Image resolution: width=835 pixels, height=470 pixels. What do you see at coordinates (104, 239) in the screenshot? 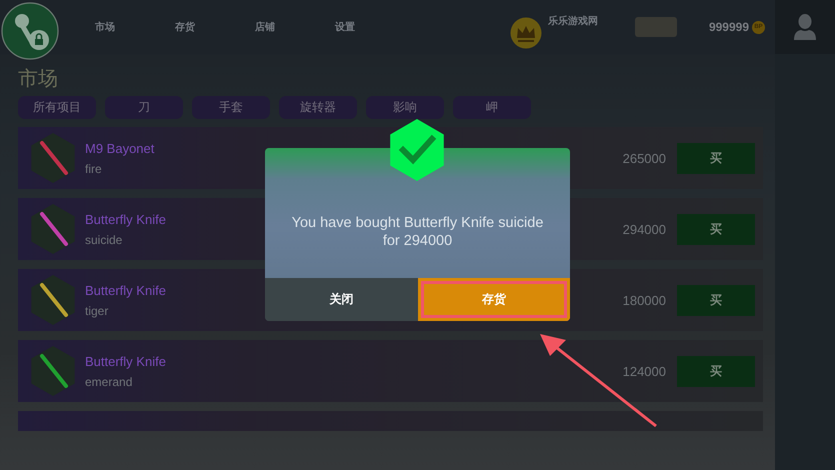
I see `item-skin: suicide` at bounding box center [104, 239].